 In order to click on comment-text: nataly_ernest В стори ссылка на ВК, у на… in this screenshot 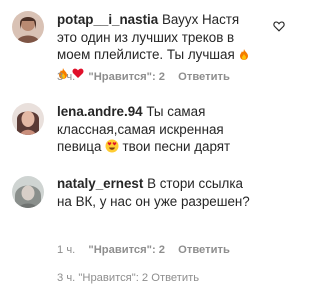, I will do `click(157, 192)`.